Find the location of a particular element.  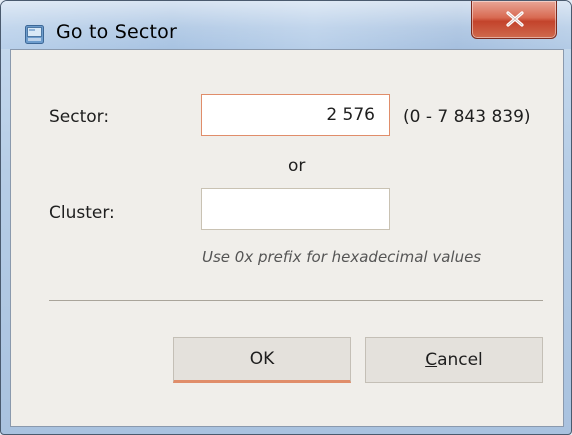

cluster-input is located at coordinates (295, 209).